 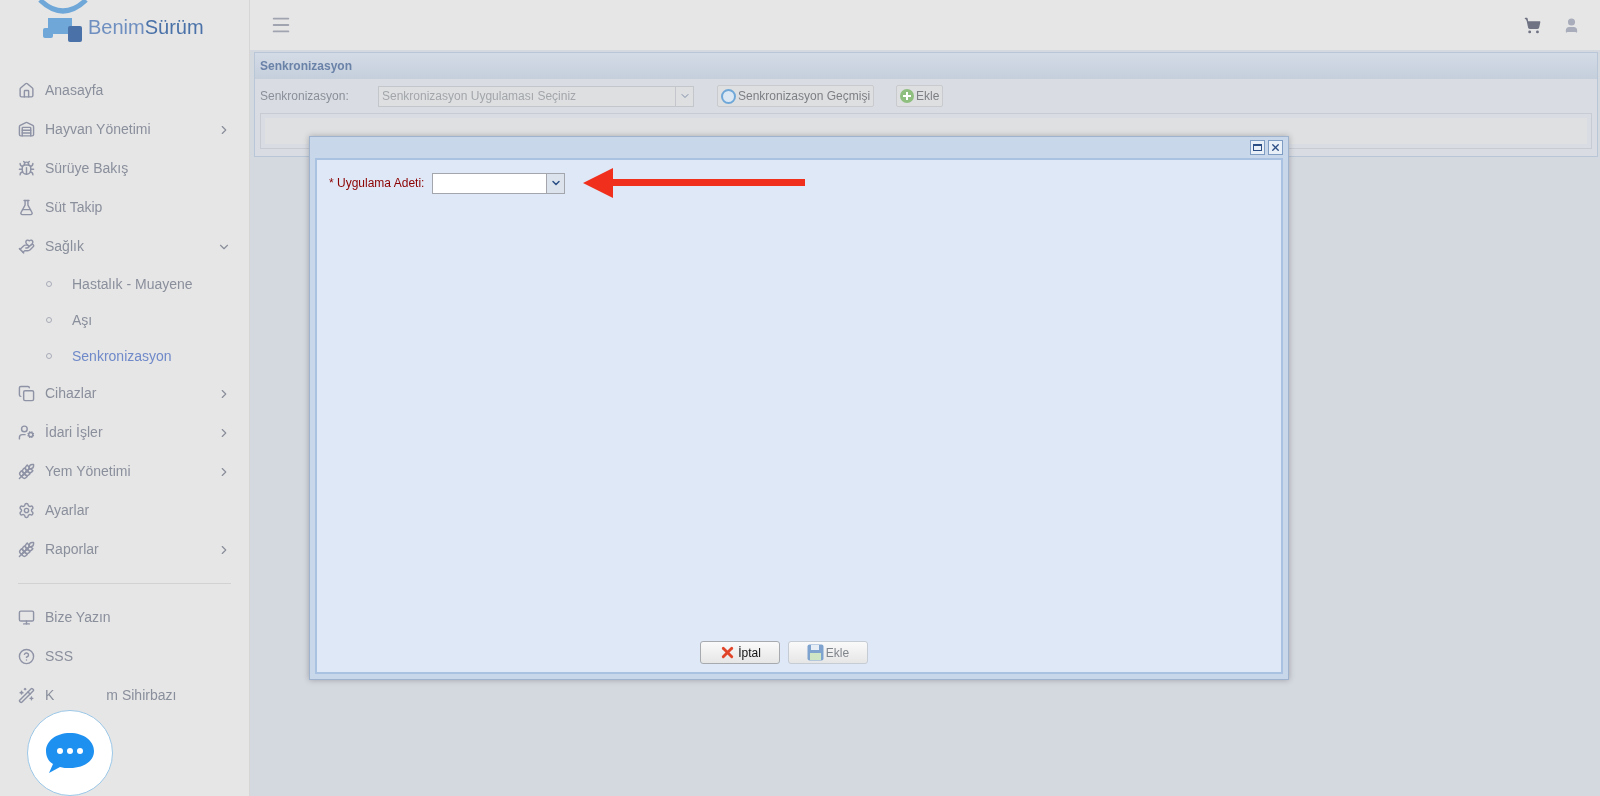 I want to click on sidebar-item: Sağlık, so click(x=124, y=246).